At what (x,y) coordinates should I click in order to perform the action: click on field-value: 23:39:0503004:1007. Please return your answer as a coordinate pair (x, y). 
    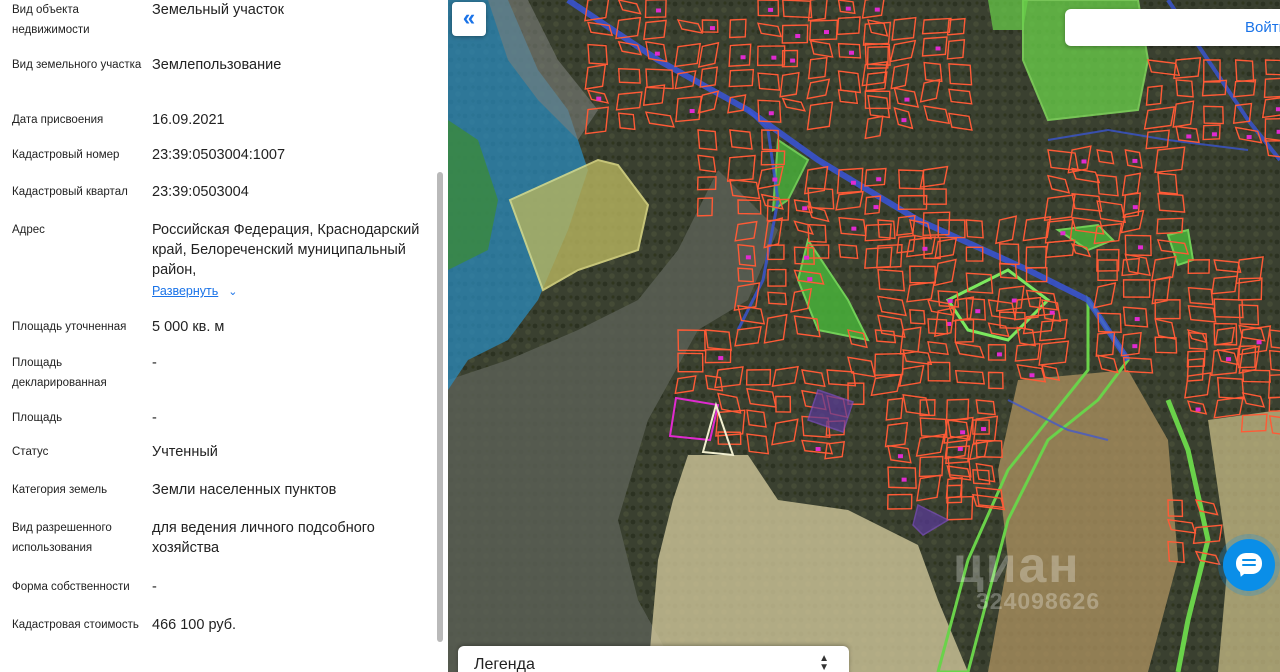
    Looking at the image, I should click on (219, 155).